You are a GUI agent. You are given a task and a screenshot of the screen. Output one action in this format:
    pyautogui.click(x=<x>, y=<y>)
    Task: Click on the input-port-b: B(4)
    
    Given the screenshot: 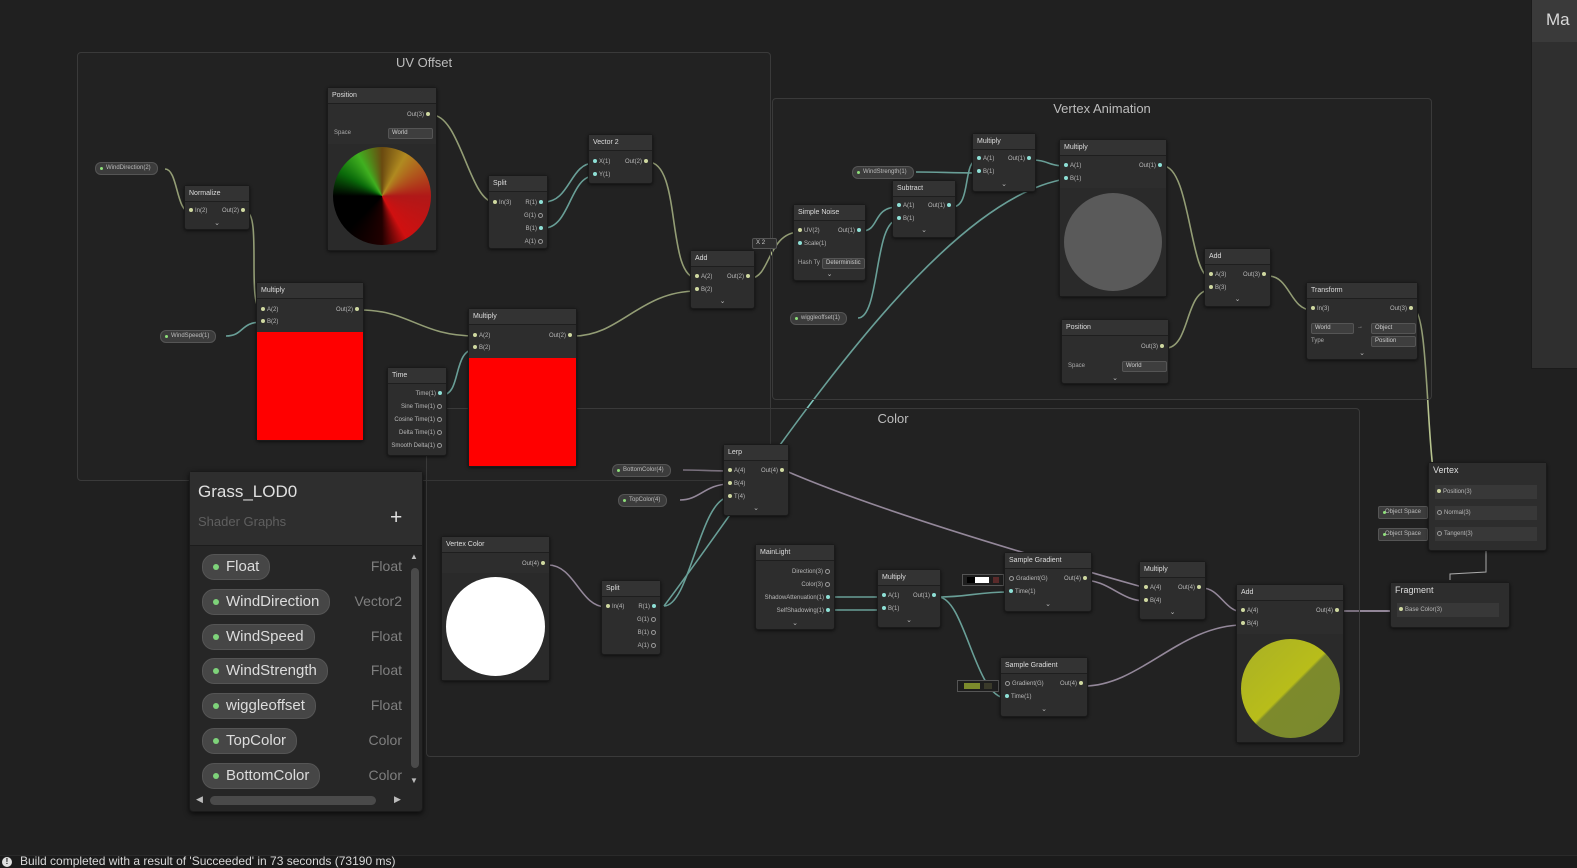 What is the action you would take?
    pyautogui.click(x=735, y=484)
    